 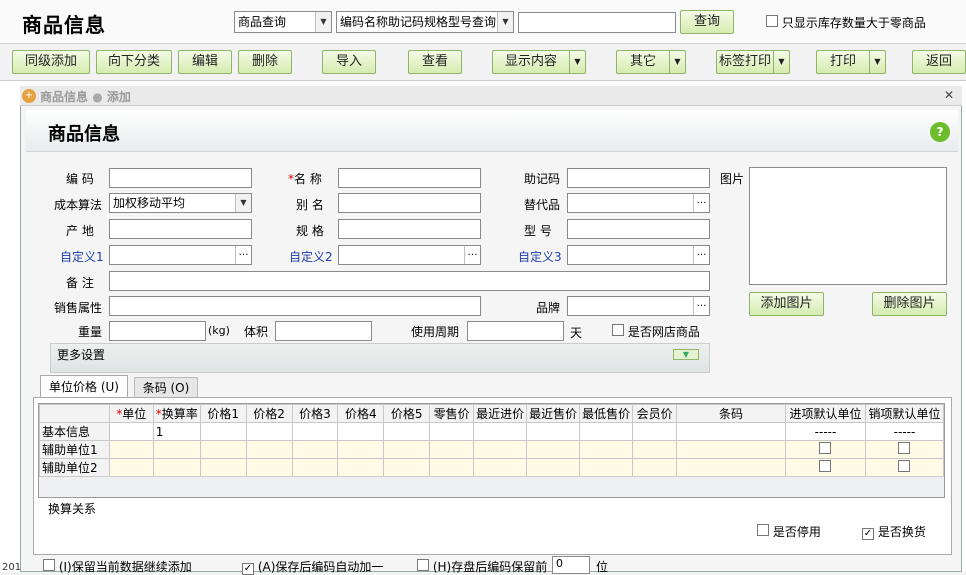 What do you see at coordinates (789, 531) in the screenshot?
I see `disabled-option: 是否停用` at bounding box center [789, 531].